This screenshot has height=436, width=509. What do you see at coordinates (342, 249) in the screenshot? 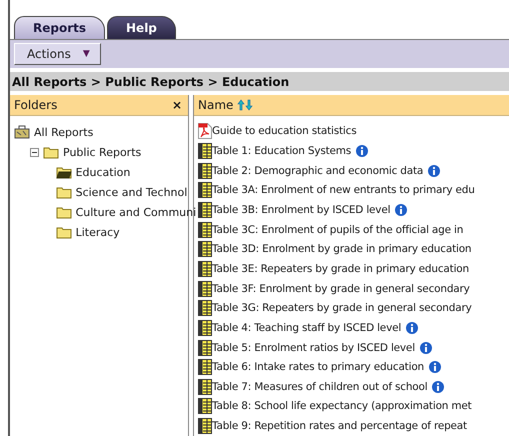
I see `report-link: Table 3D: Enrolment by grade in primary education` at bounding box center [342, 249].